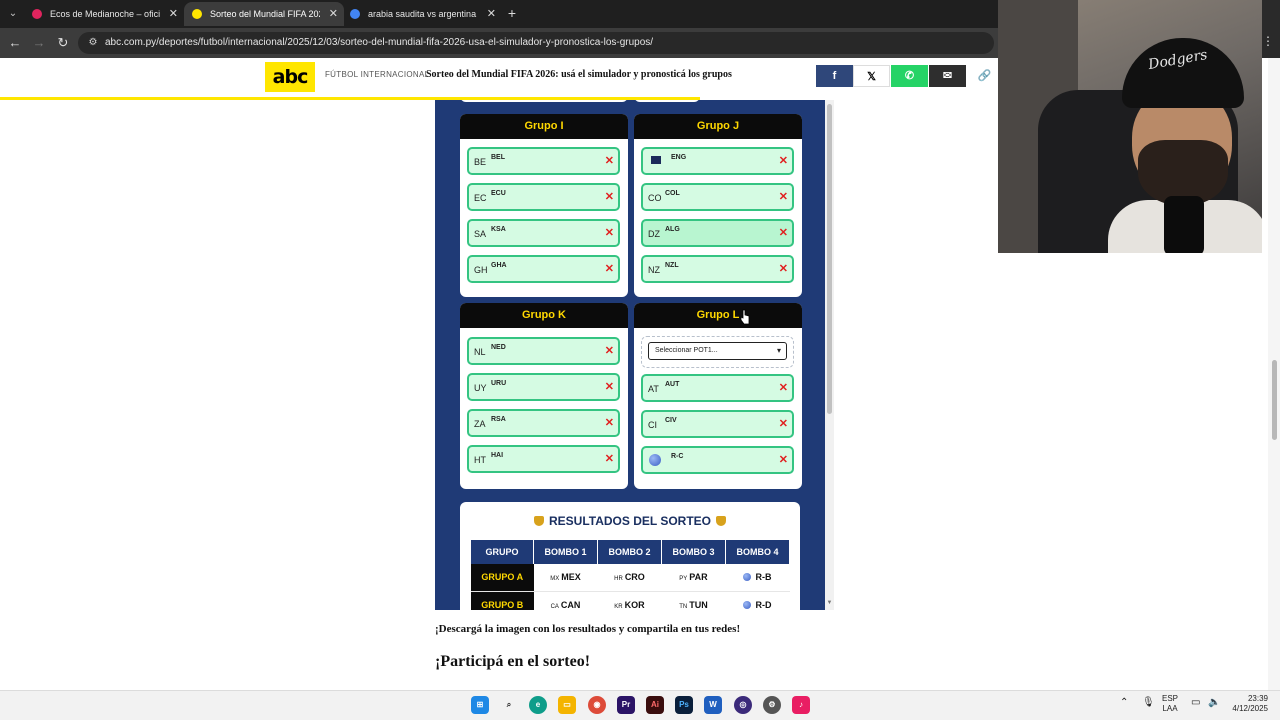 This screenshot has width=1280, height=720. Describe the element at coordinates (629, 521) in the screenshot. I see `results-title-text: RESULTADOS DEL SORTEO` at that location.